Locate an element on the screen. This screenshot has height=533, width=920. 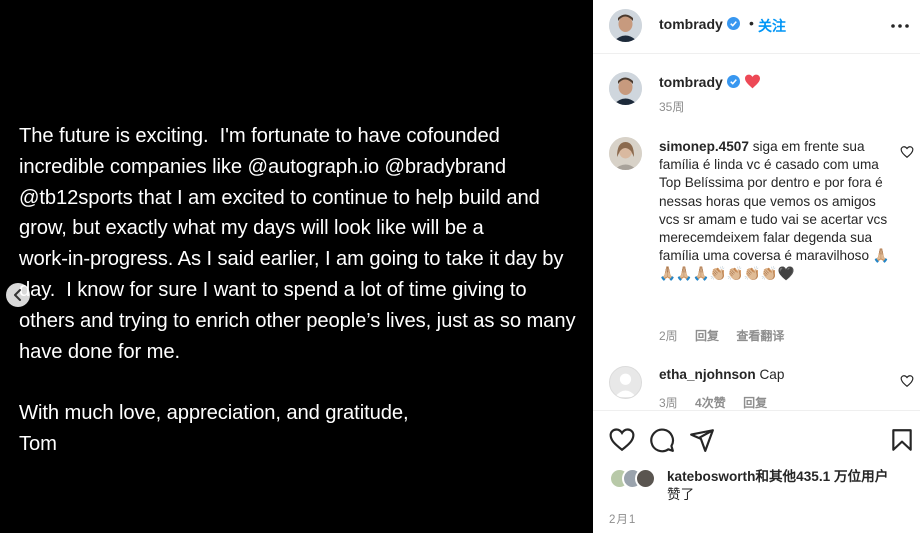
comment-2-meta: 3周 4次赞 回复 is located at coordinates (720, 402).